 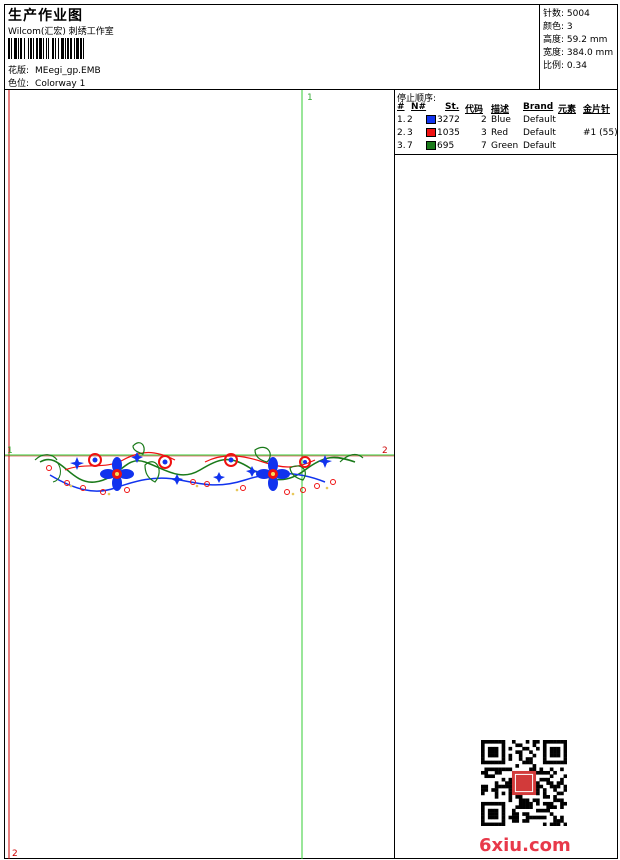 I want to click on marker-top-1: 1, so click(x=310, y=98).